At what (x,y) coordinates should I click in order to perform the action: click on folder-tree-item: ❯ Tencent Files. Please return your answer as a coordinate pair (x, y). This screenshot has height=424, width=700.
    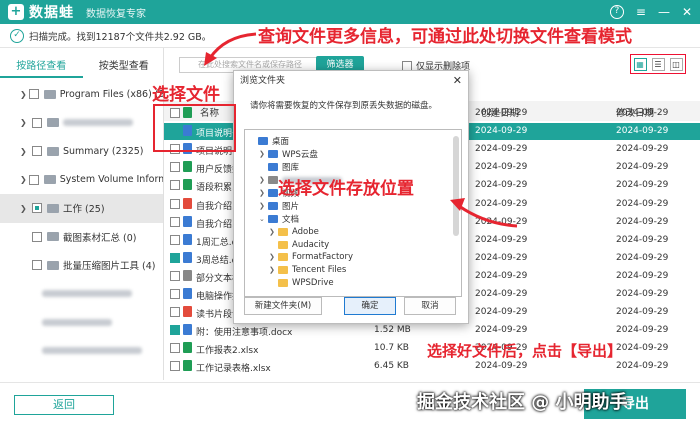
    Looking at the image, I should click on (353, 270).